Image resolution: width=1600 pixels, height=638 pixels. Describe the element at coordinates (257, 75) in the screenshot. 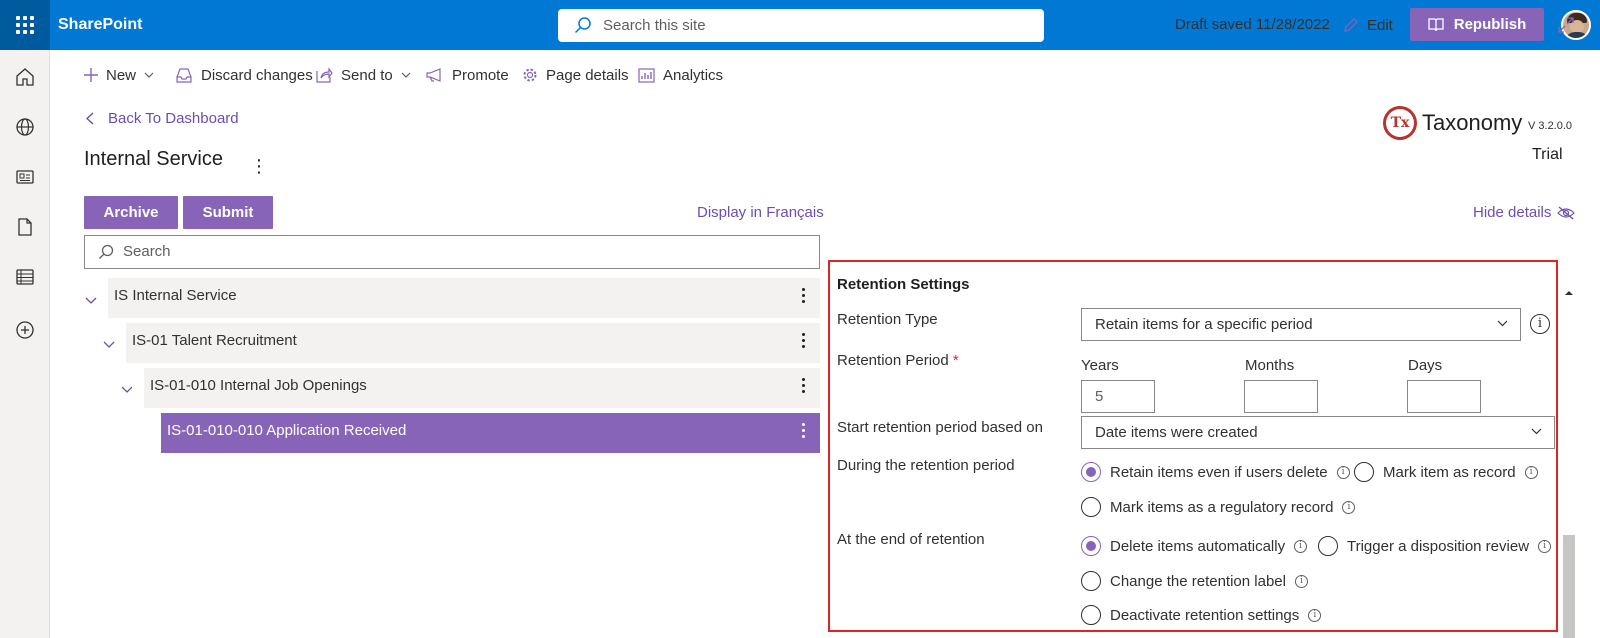

I see `discard-label: Discard changes` at that location.